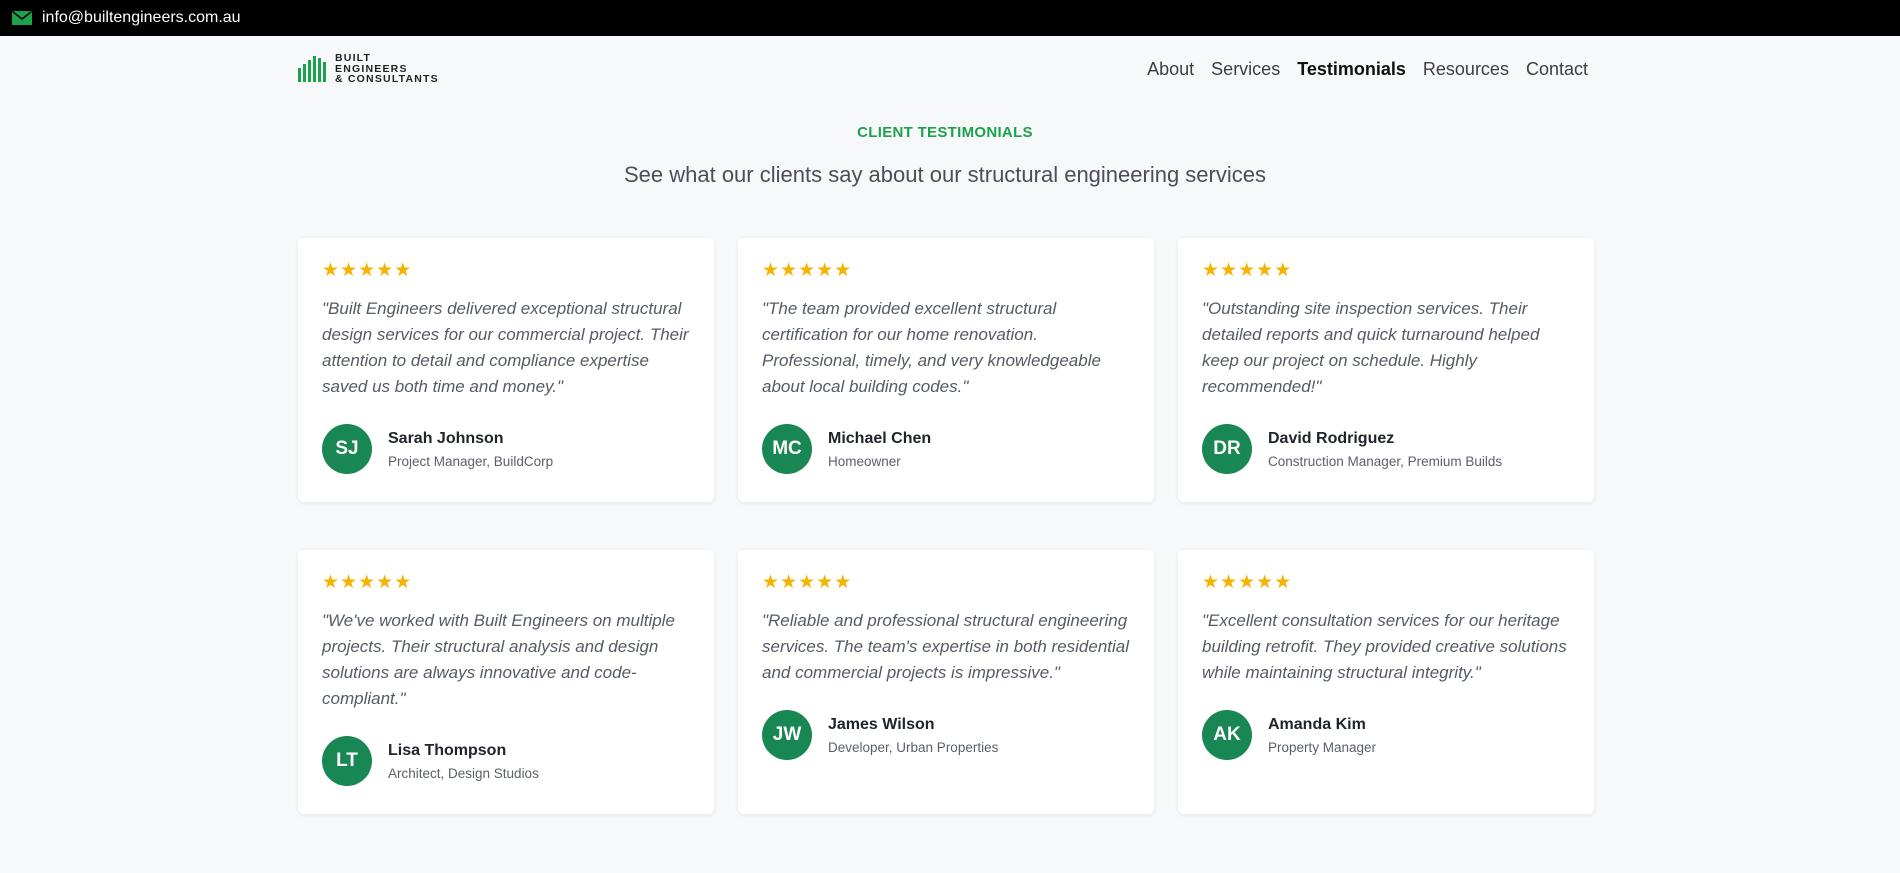  Describe the element at coordinates (864, 461) in the screenshot. I see `author-role: Homeowner` at that location.